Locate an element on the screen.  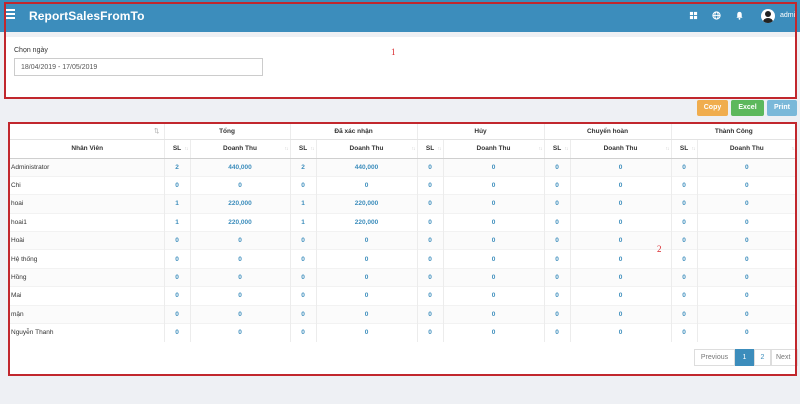
copy-button: Copy is located at coordinates (712, 108).